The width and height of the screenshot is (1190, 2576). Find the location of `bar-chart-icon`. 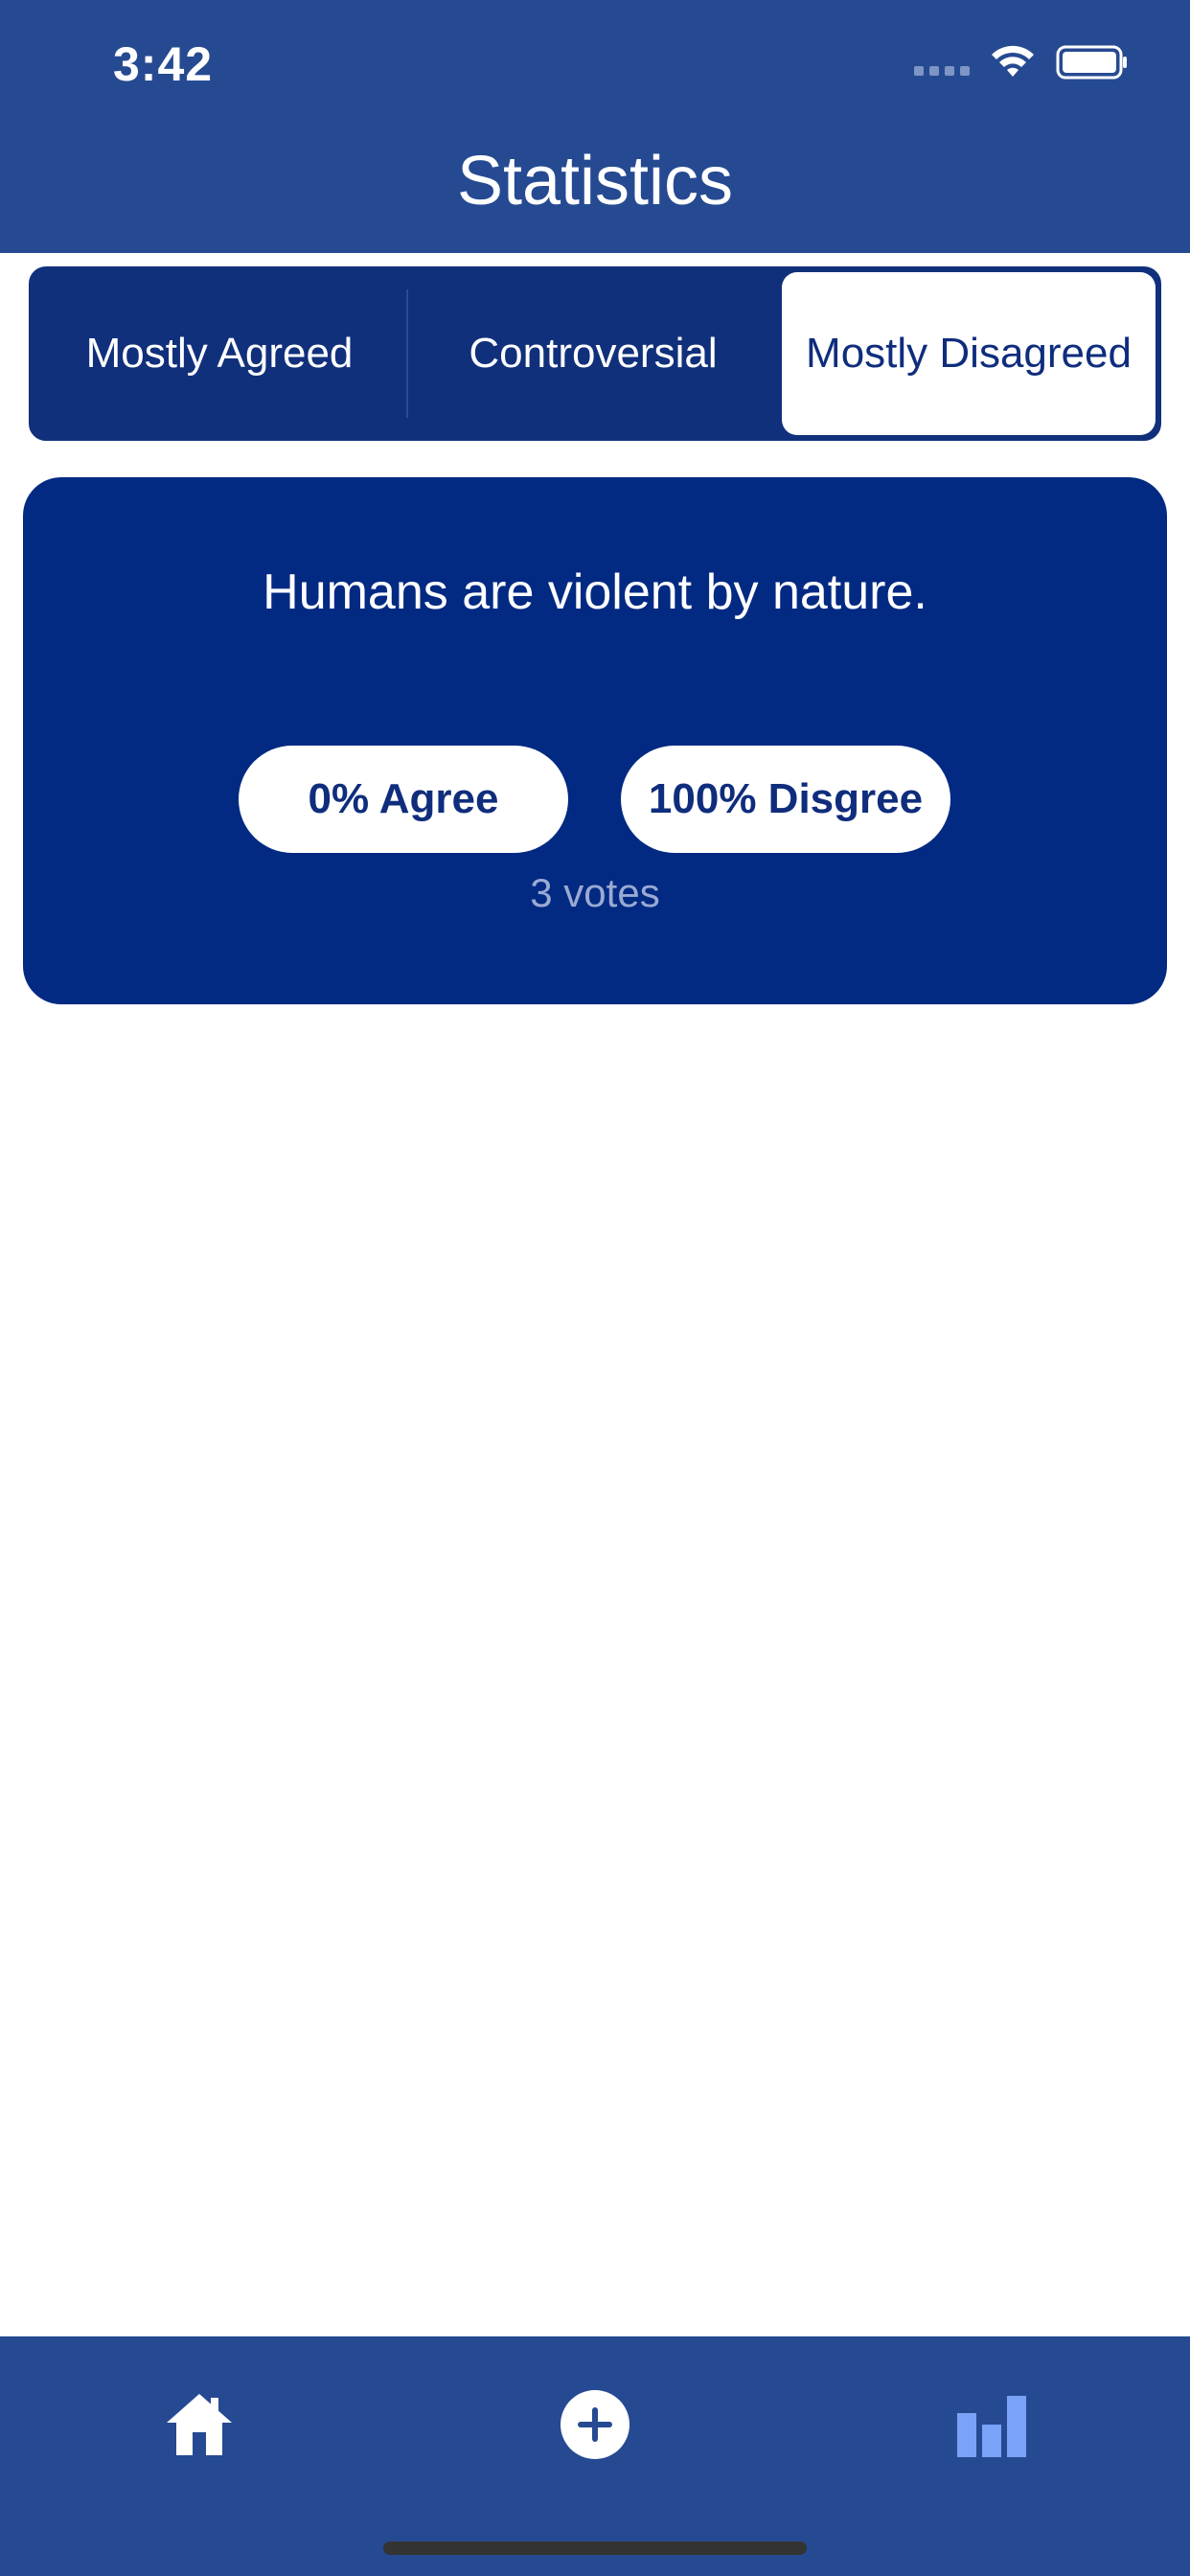

bar-chart-icon is located at coordinates (991, 2424).